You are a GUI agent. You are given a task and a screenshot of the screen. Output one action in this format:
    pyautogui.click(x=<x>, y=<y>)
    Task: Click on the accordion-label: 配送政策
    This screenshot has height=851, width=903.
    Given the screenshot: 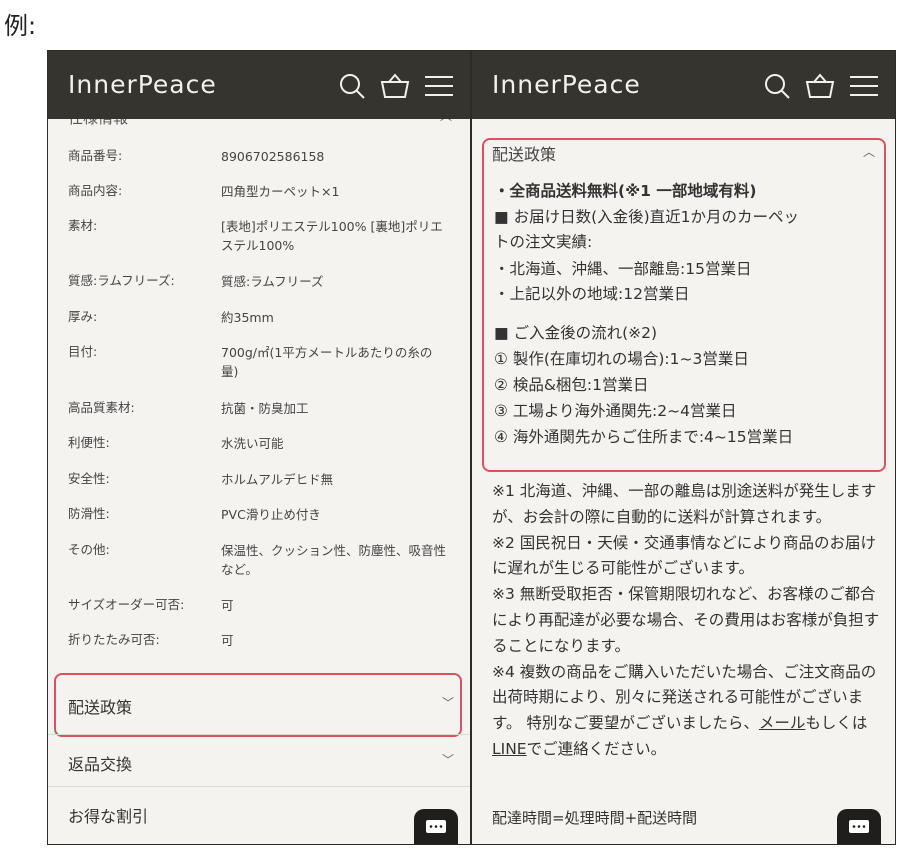 What is the action you would take?
    pyautogui.click(x=100, y=707)
    